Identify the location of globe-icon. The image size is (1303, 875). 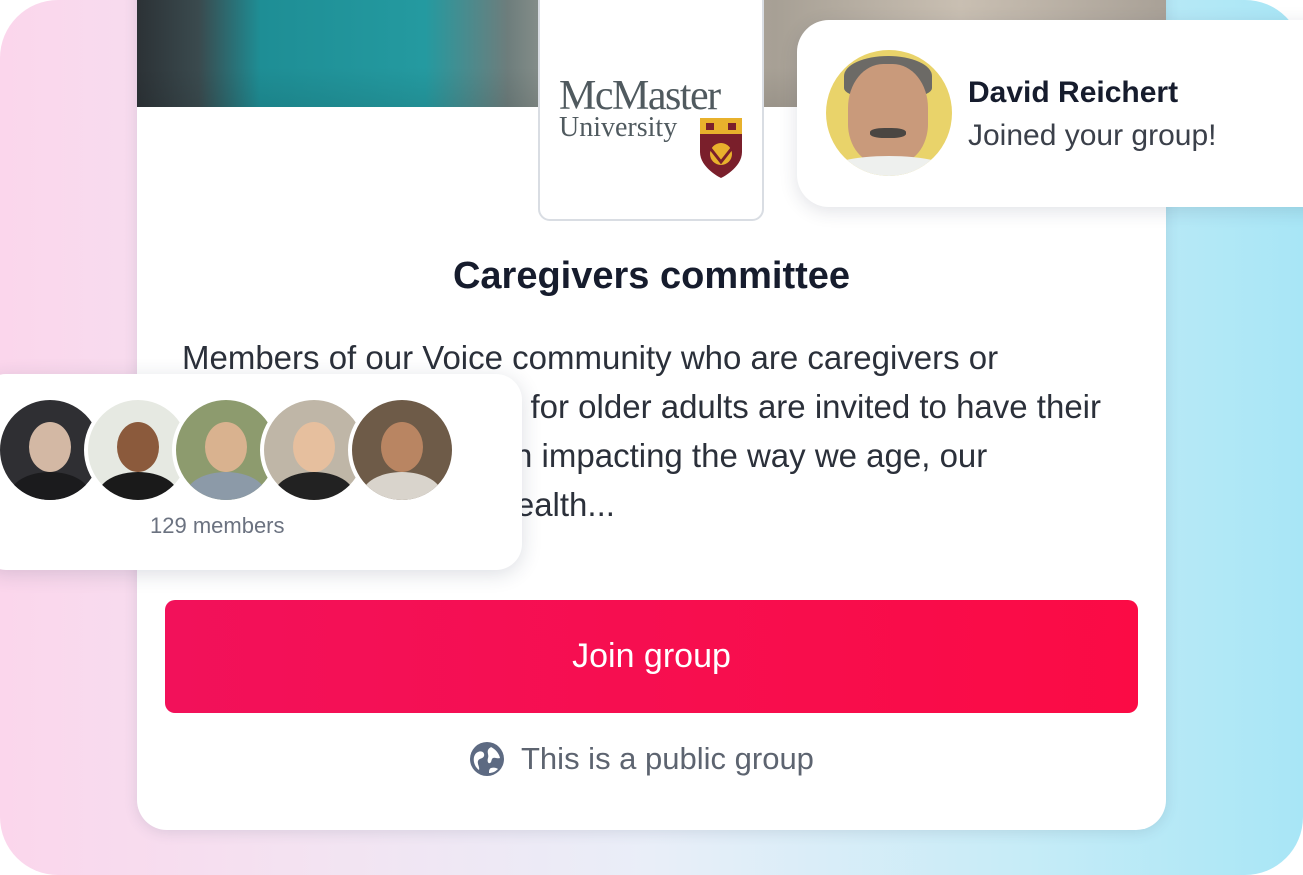
(487, 759).